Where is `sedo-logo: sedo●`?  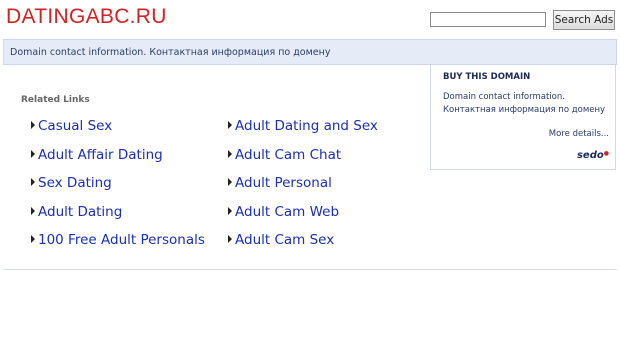 sedo-logo: sedo● is located at coordinates (593, 155).